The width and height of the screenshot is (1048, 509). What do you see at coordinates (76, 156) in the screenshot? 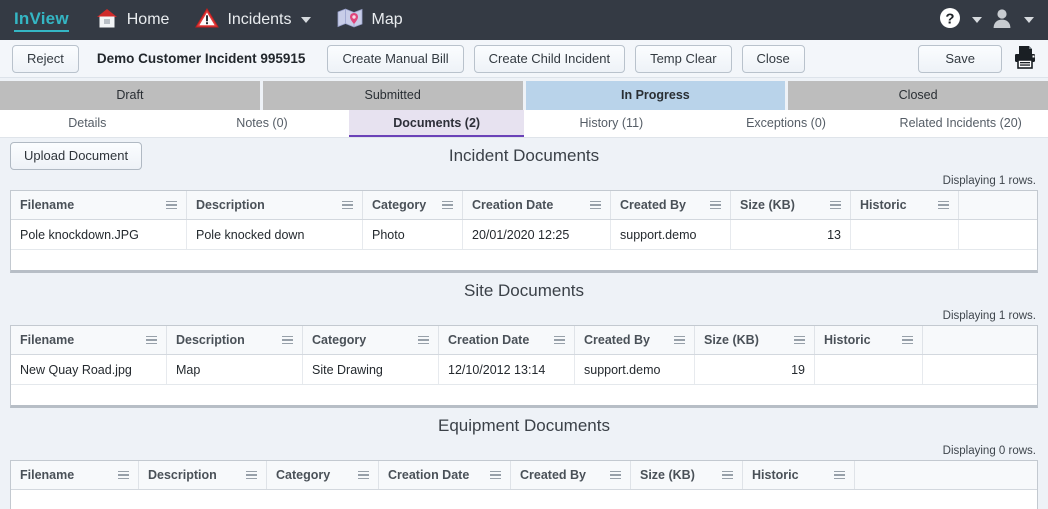
I see `upload-document-button: Upload Document` at bounding box center [76, 156].